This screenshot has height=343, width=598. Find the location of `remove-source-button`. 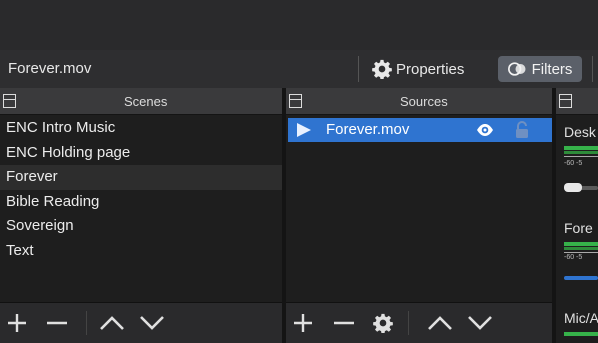

remove-source-button is located at coordinates (344, 323).